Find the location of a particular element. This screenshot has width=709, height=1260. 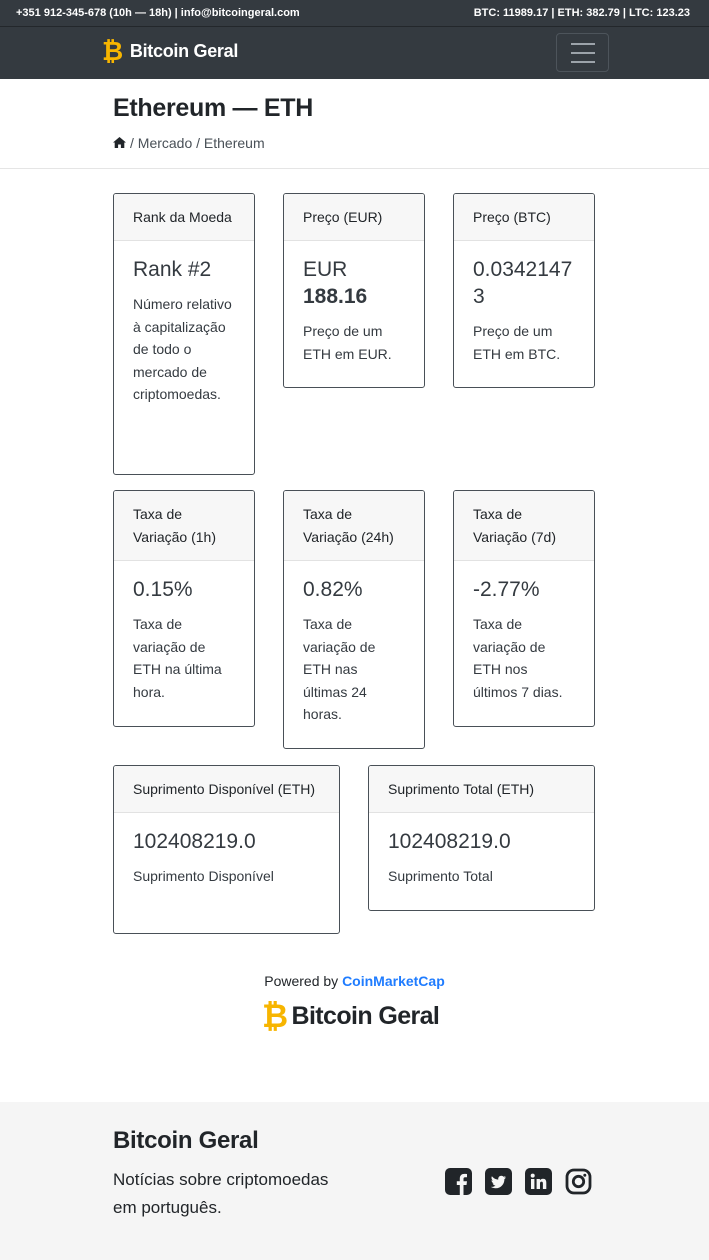

change-1h-description: Taxa de variação de ETH na última hora. is located at coordinates (177, 658).